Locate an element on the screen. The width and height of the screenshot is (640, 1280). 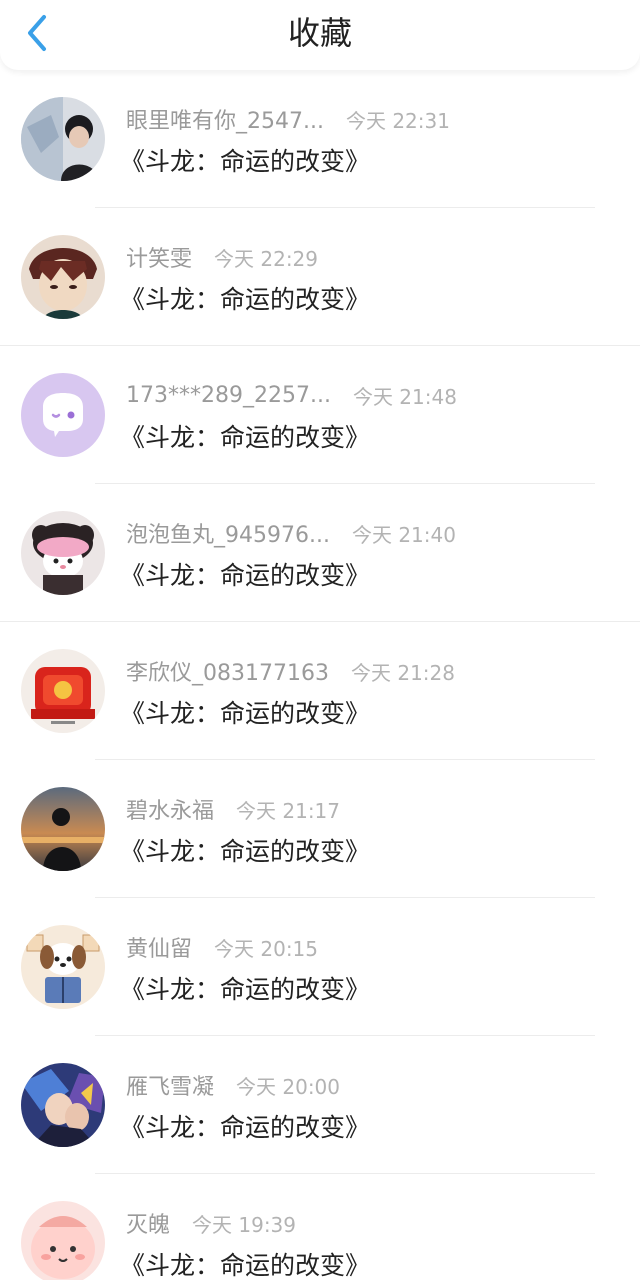
page-title: 收藏 is located at coordinates (319, 33).